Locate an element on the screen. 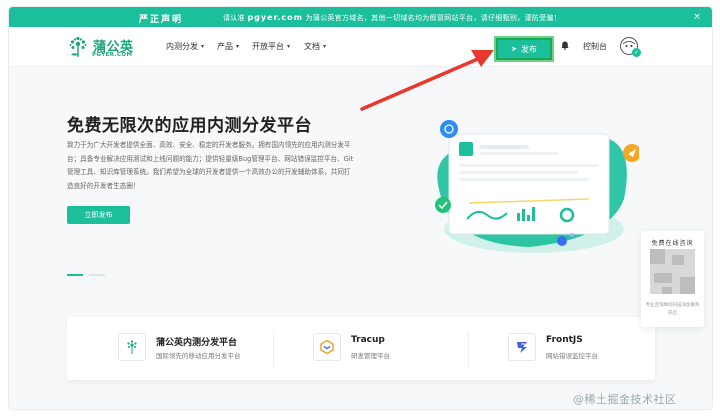 The width and height of the screenshot is (720, 417). qr-code-image is located at coordinates (672, 271).